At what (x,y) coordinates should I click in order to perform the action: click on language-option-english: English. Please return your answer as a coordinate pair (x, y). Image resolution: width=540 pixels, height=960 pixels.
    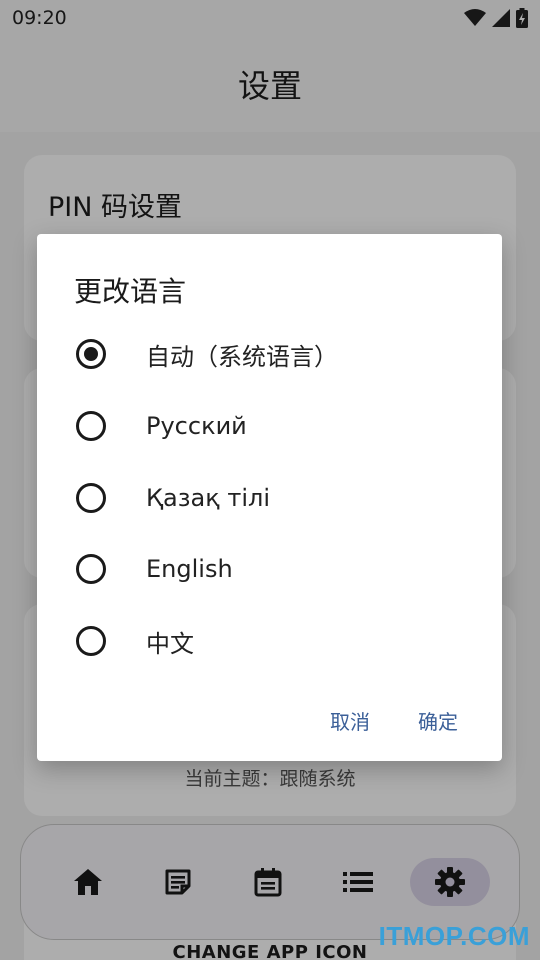
    Looking at the image, I should click on (269, 569).